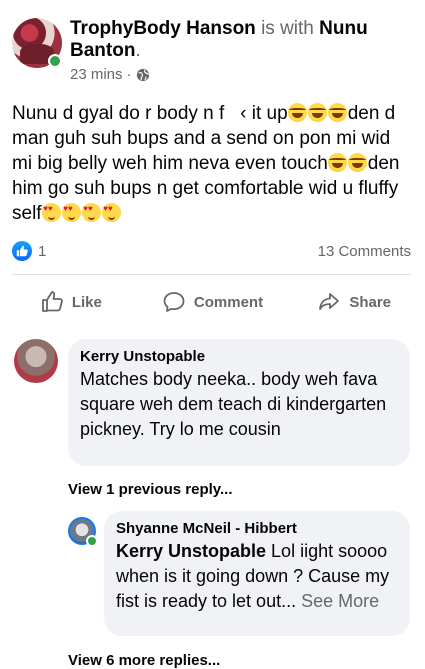 The image size is (425, 669). I want to click on like-label: Like, so click(86, 302).